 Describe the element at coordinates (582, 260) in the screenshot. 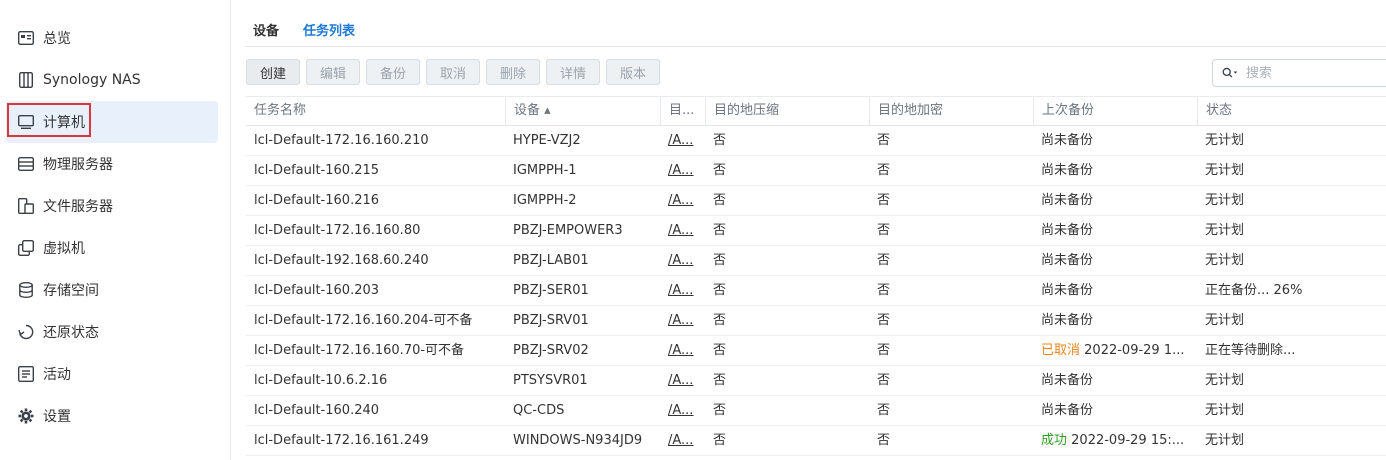

I see `cell-device: PBZJ-LAB01` at that location.